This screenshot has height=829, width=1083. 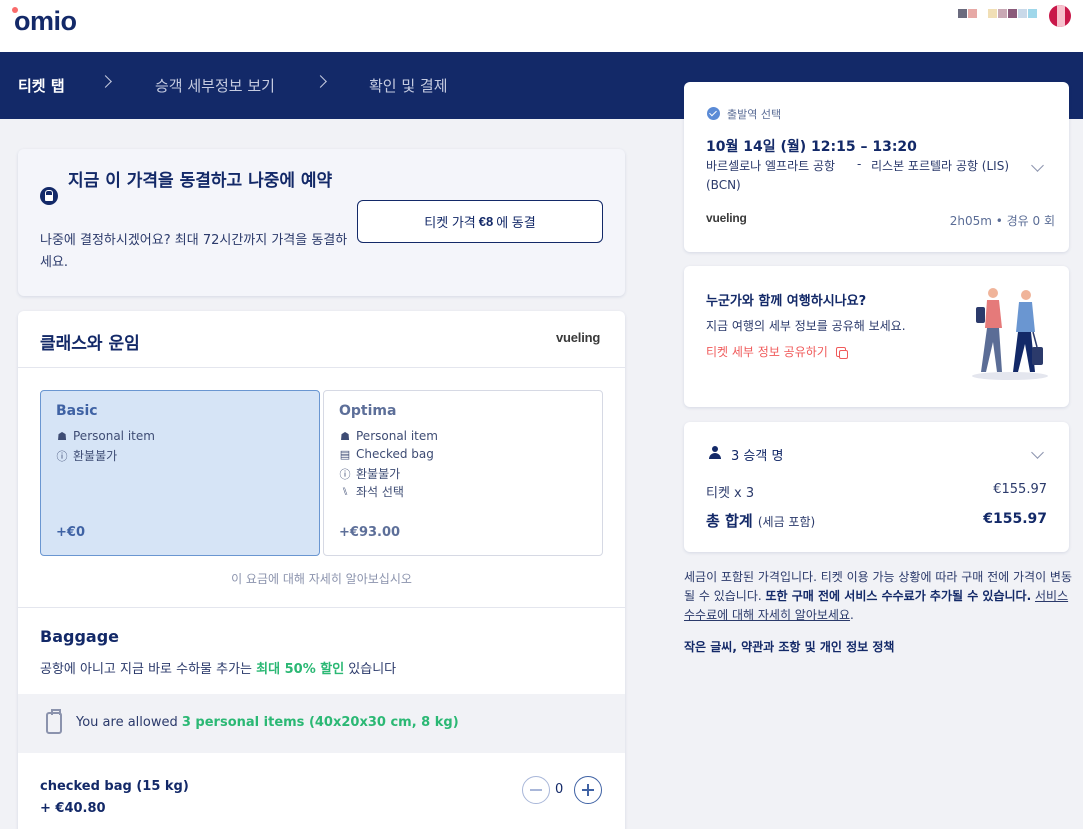 What do you see at coordinates (859, 164) in the screenshot?
I see `trip-dash: -` at bounding box center [859, 164].